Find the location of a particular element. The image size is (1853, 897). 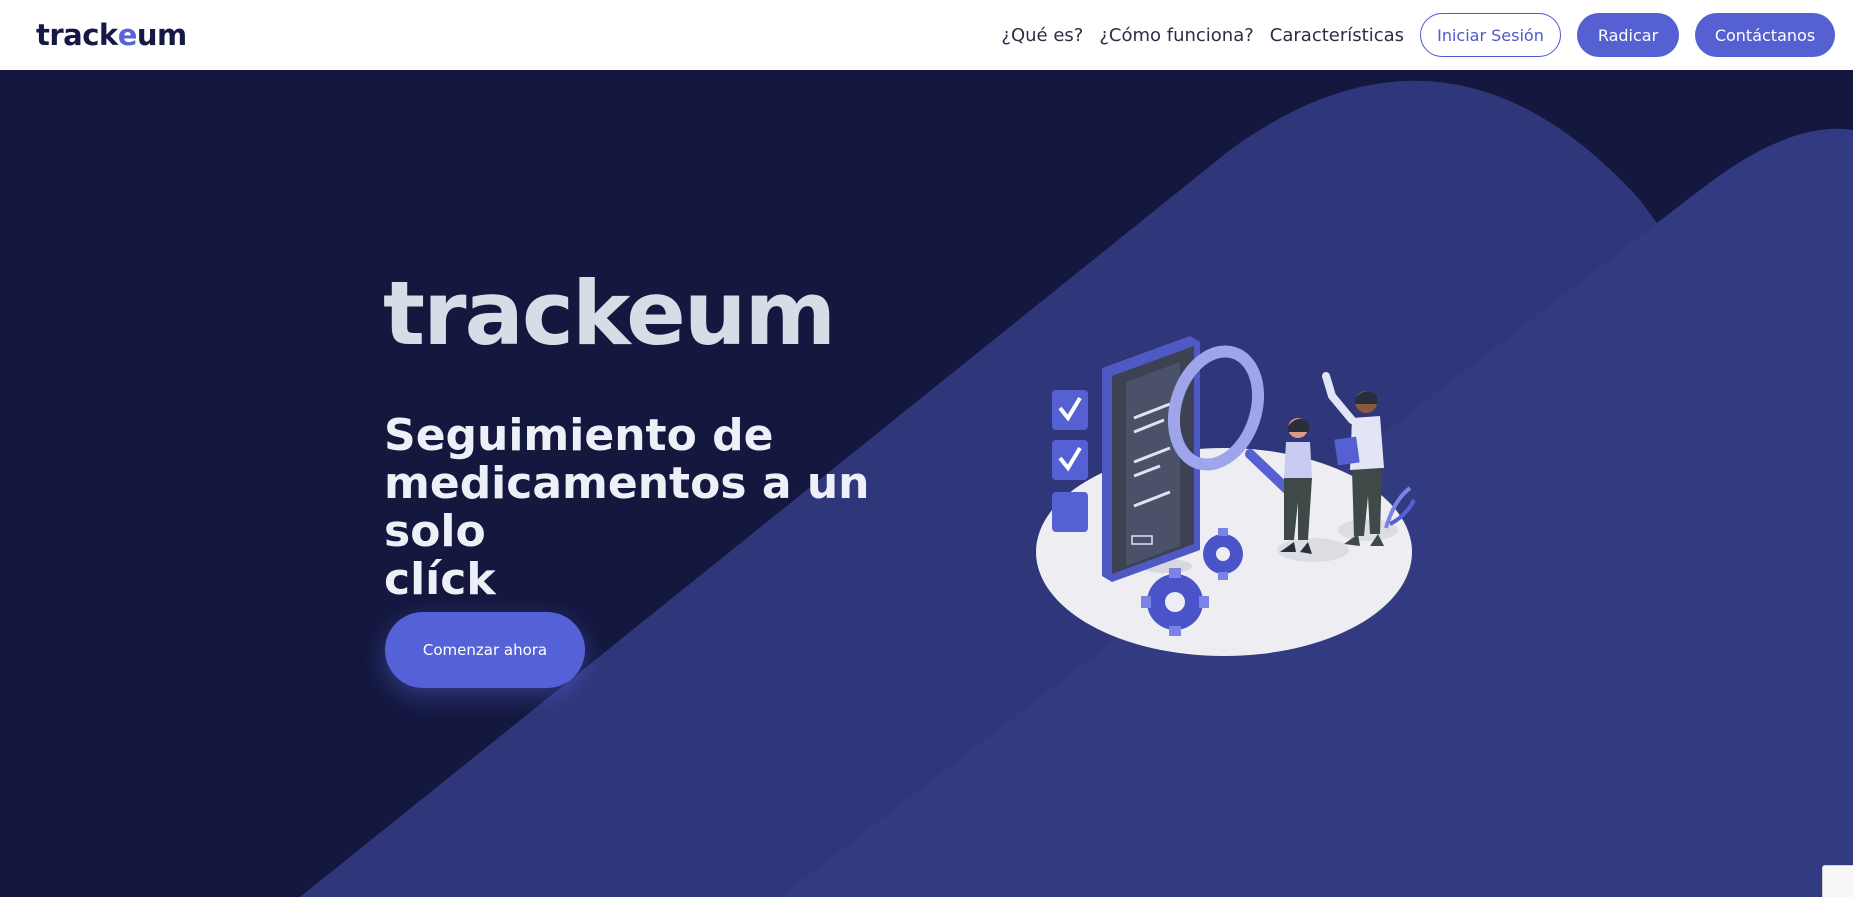

nav-logo-text-left: track is located at coordinates (77, 35).